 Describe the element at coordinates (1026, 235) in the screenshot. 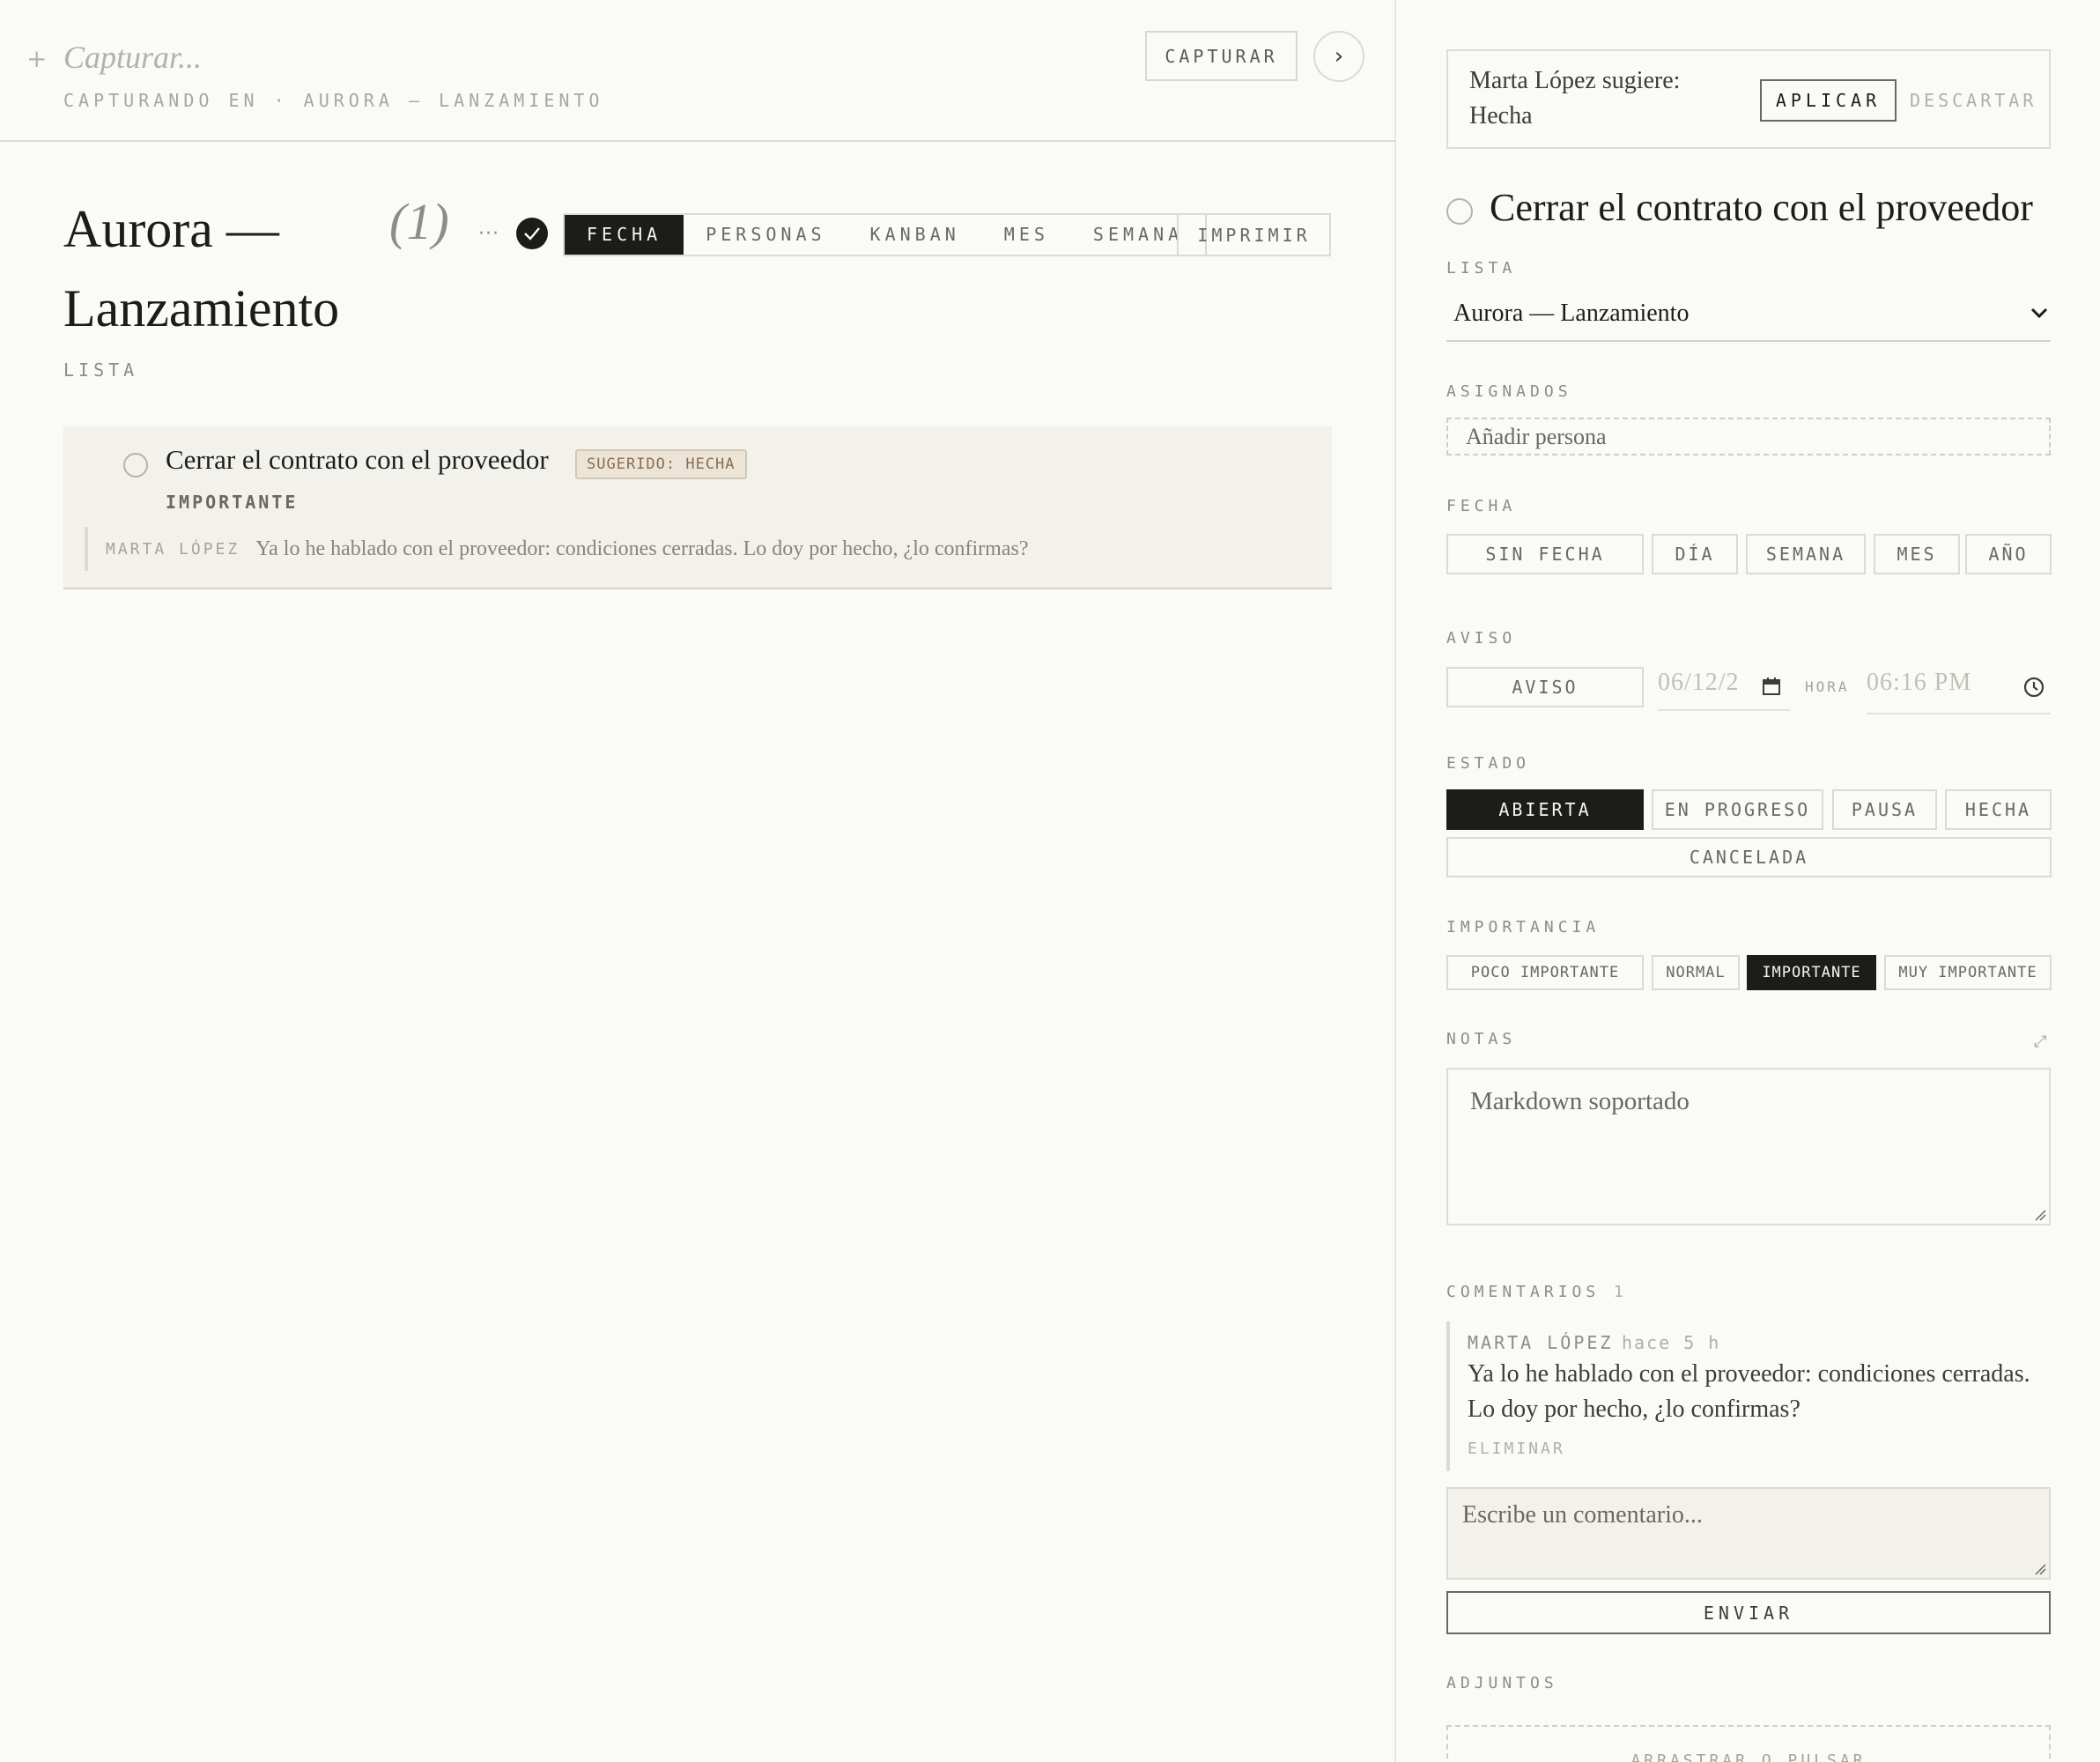

I see `tab-mes: MES` at that location.